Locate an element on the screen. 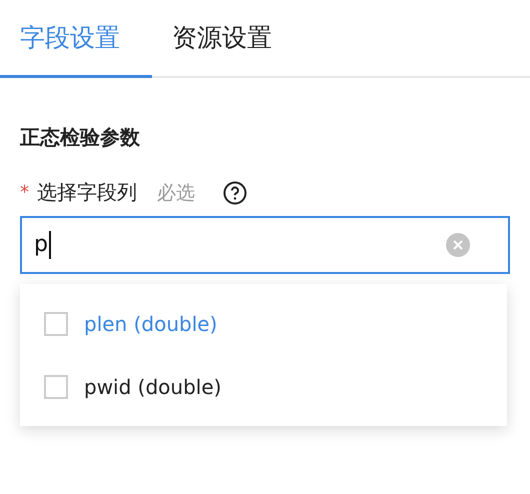 The width and height of the screenshot is (530, 494). option-label: plen (double) is located at coordinates (151, 324).